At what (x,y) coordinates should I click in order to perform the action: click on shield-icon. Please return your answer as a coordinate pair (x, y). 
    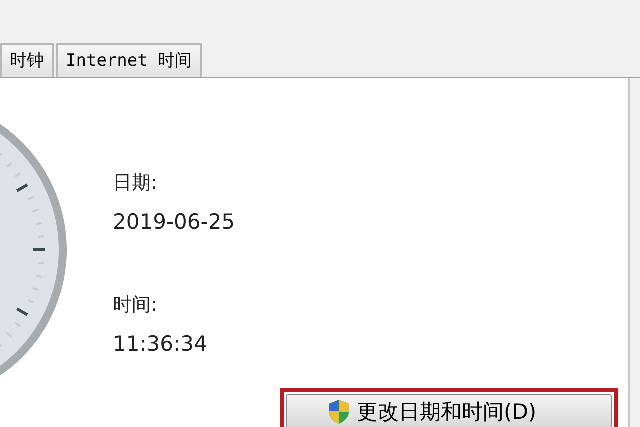
    Looking at the image, I should click on (339, 412).